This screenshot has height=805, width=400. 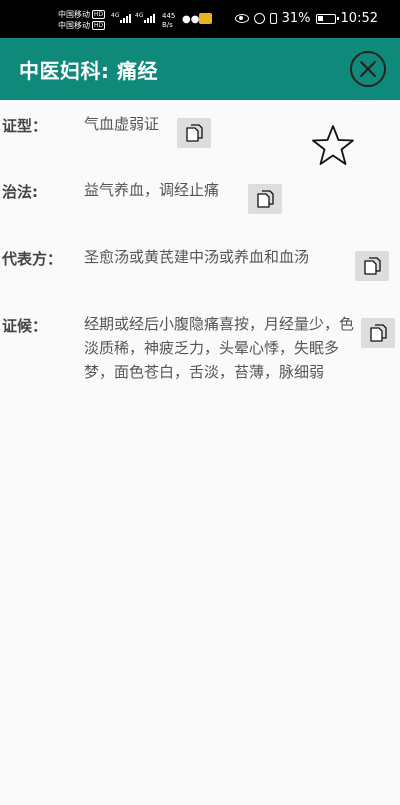 I want to click on zhengxing-value: 气血虚弱证, so click(x=122, y=124).